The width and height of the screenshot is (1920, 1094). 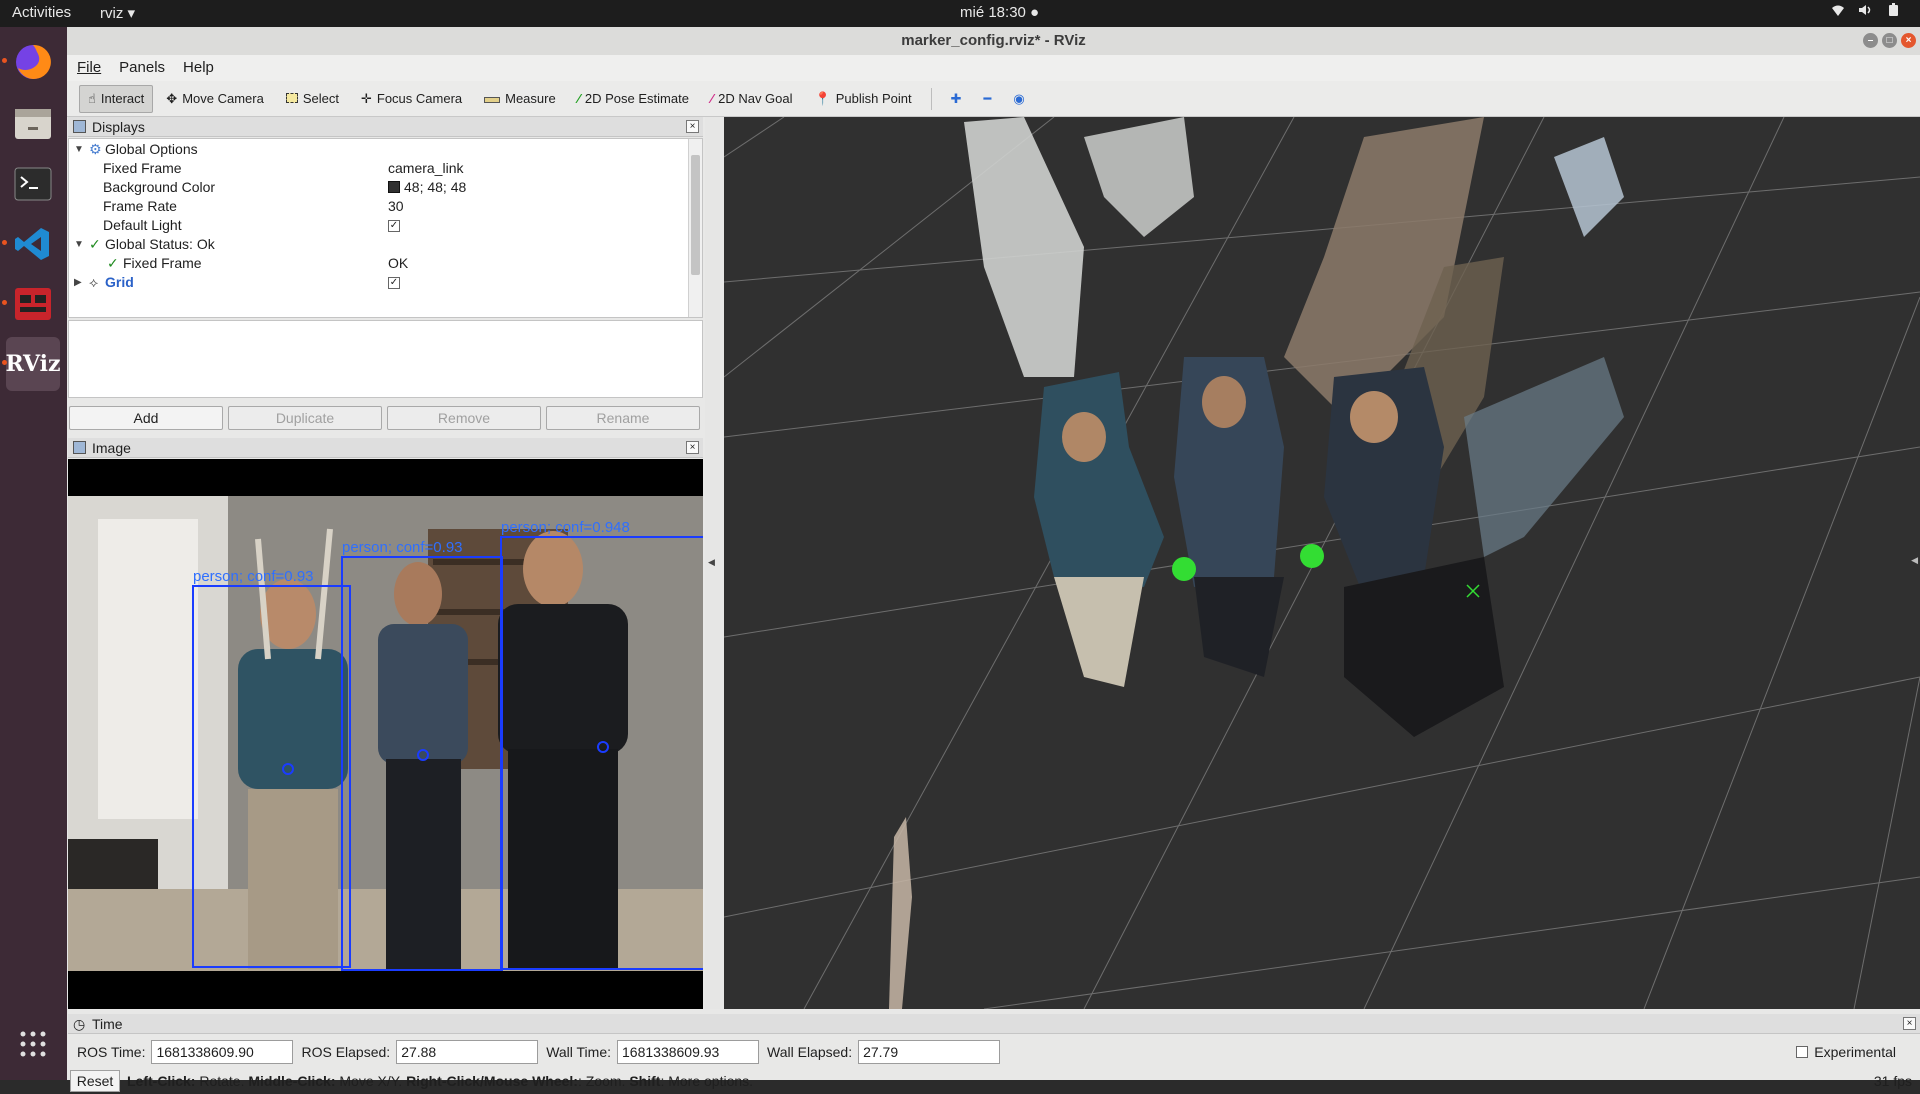 I want to click on files-icon, so click(x=33, y=124).